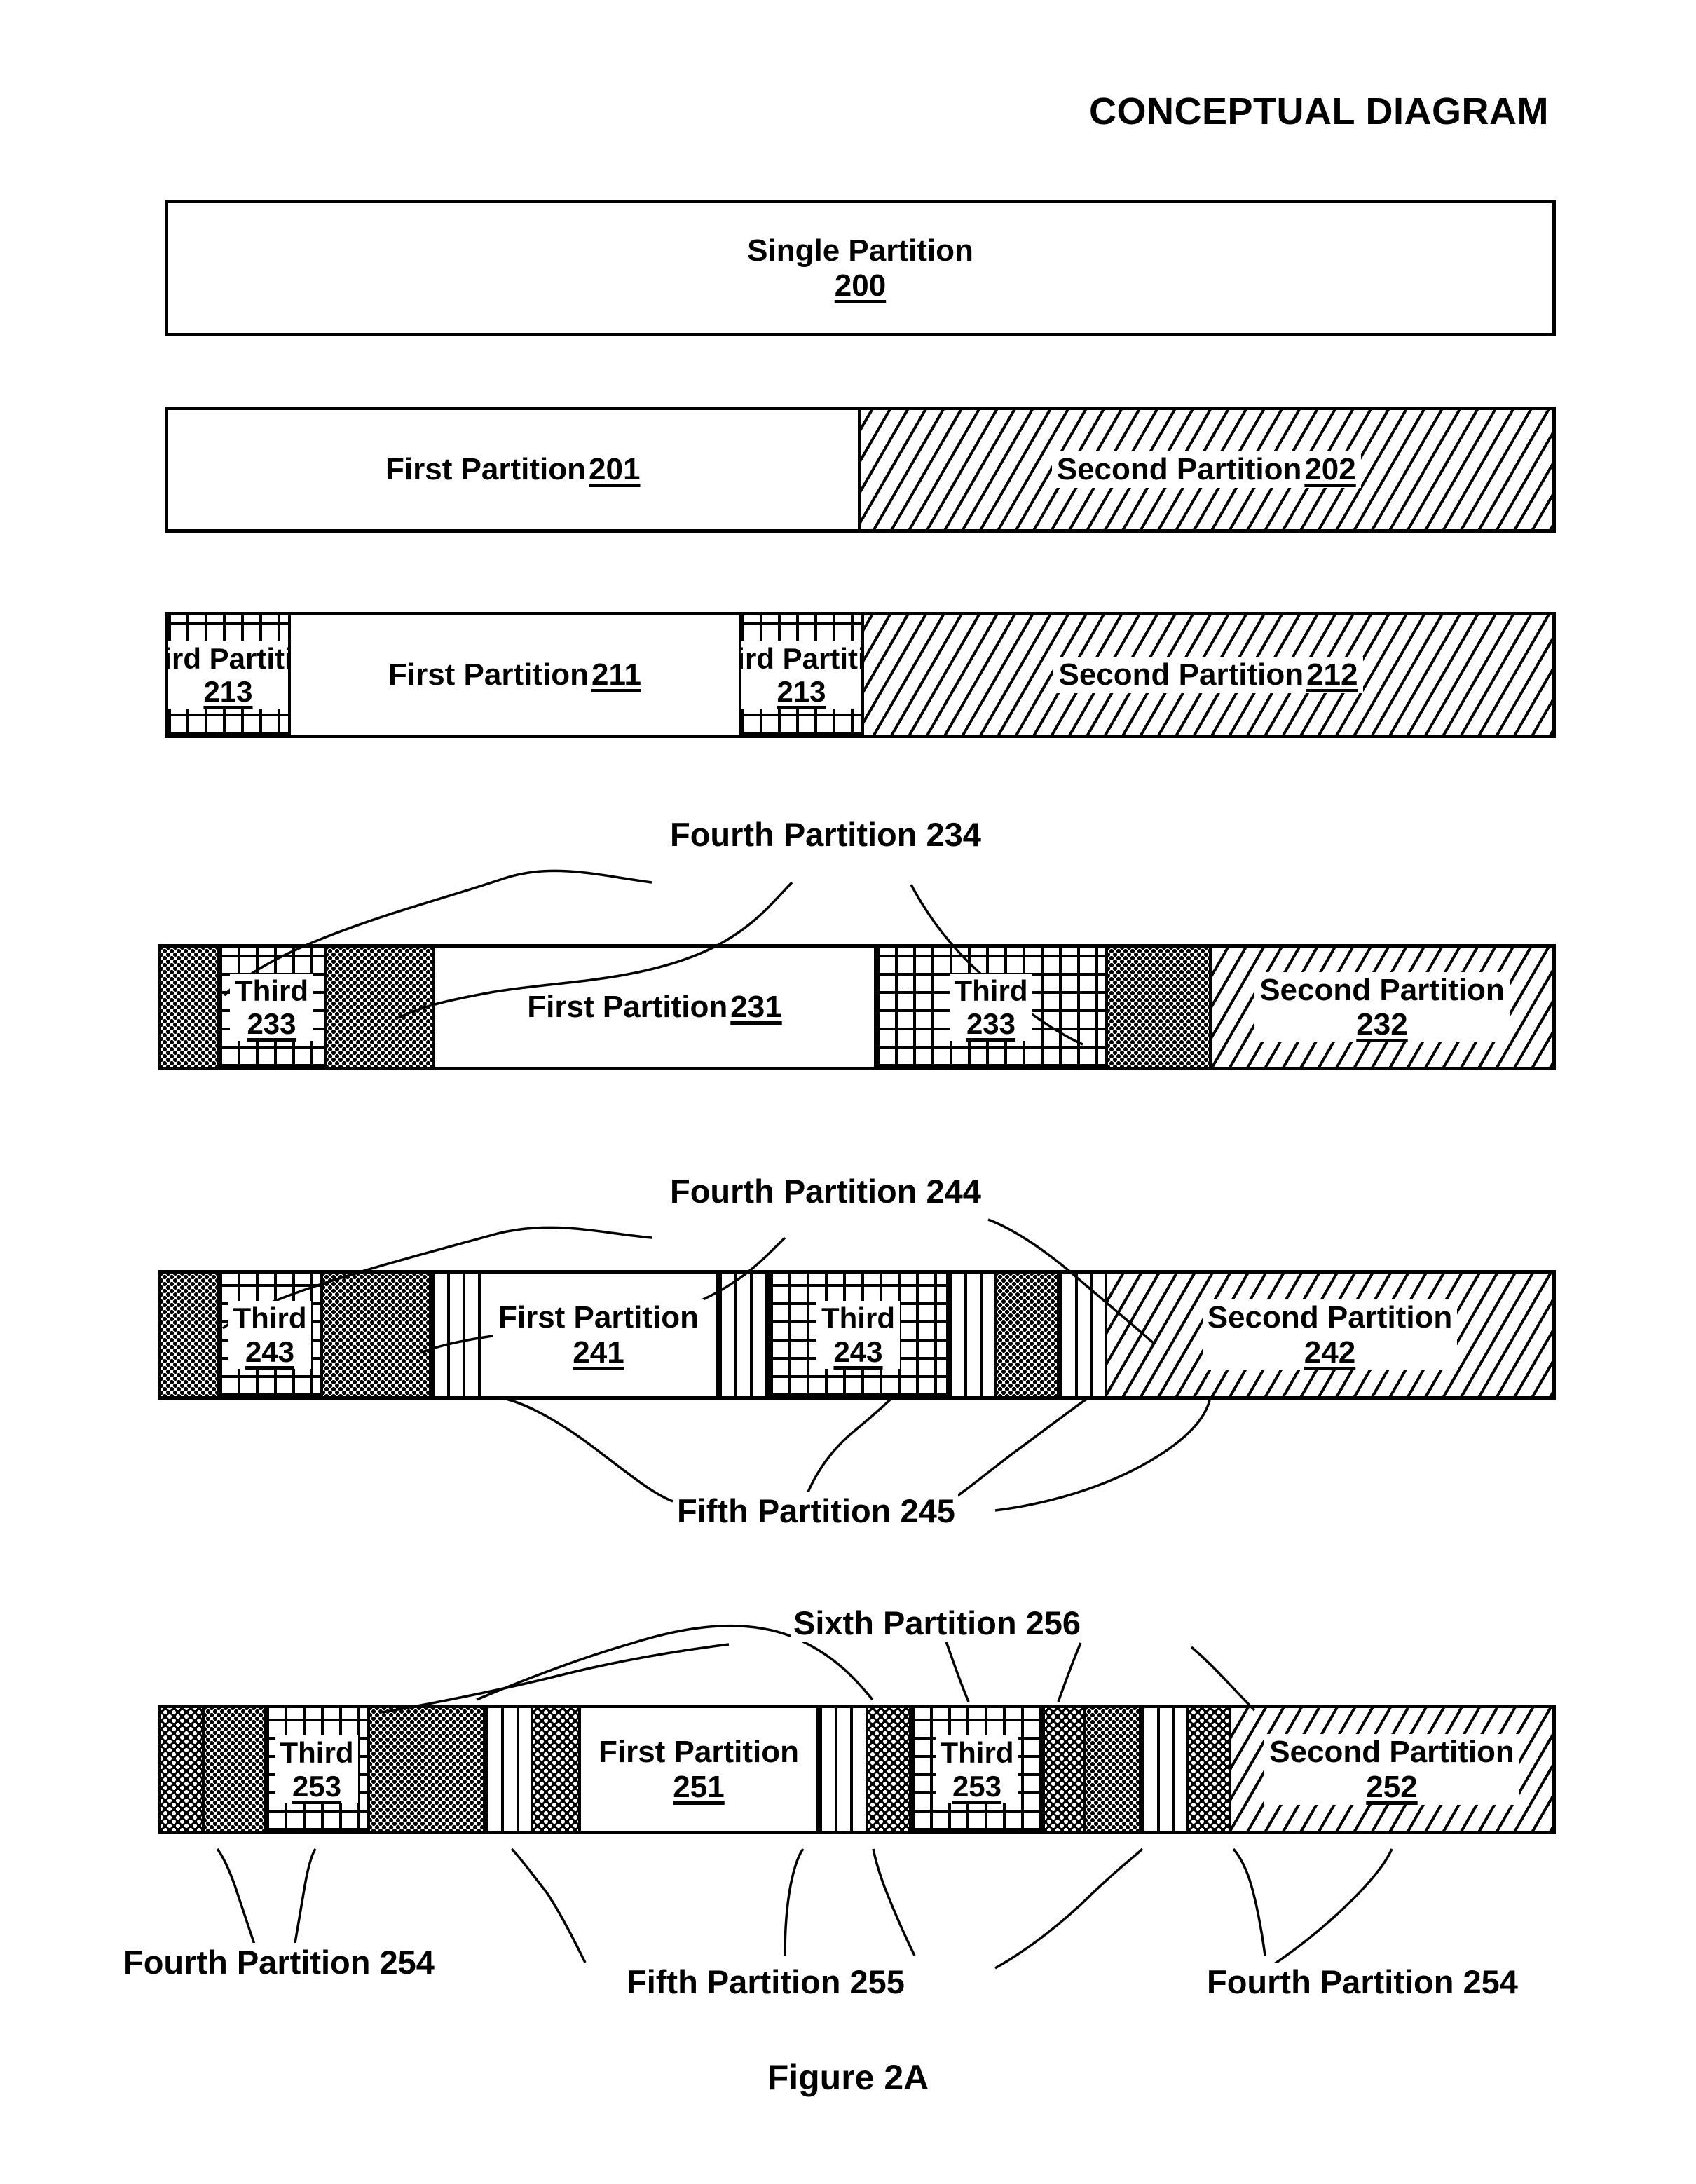  I want to click on segment-second-partition: Second Partition 252, so click(1391, 1770).